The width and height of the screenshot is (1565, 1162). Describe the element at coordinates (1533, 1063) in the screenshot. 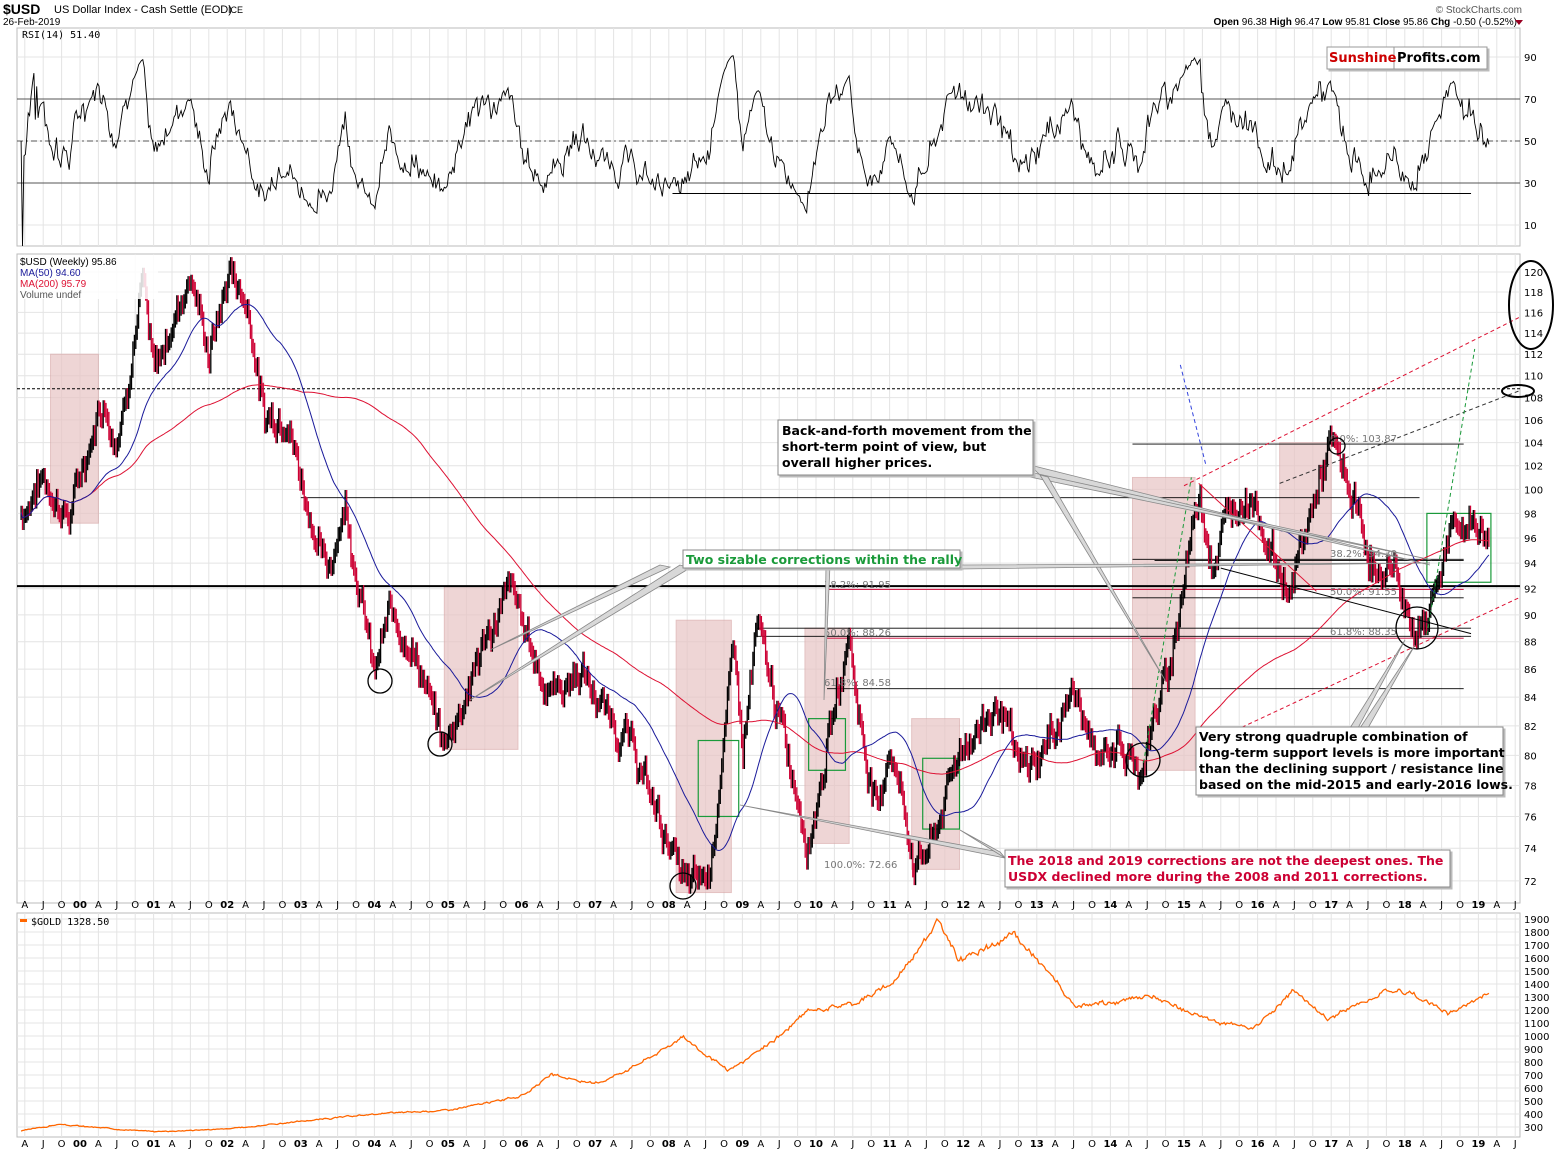

I see `gold-y-tick: 800` at that location.